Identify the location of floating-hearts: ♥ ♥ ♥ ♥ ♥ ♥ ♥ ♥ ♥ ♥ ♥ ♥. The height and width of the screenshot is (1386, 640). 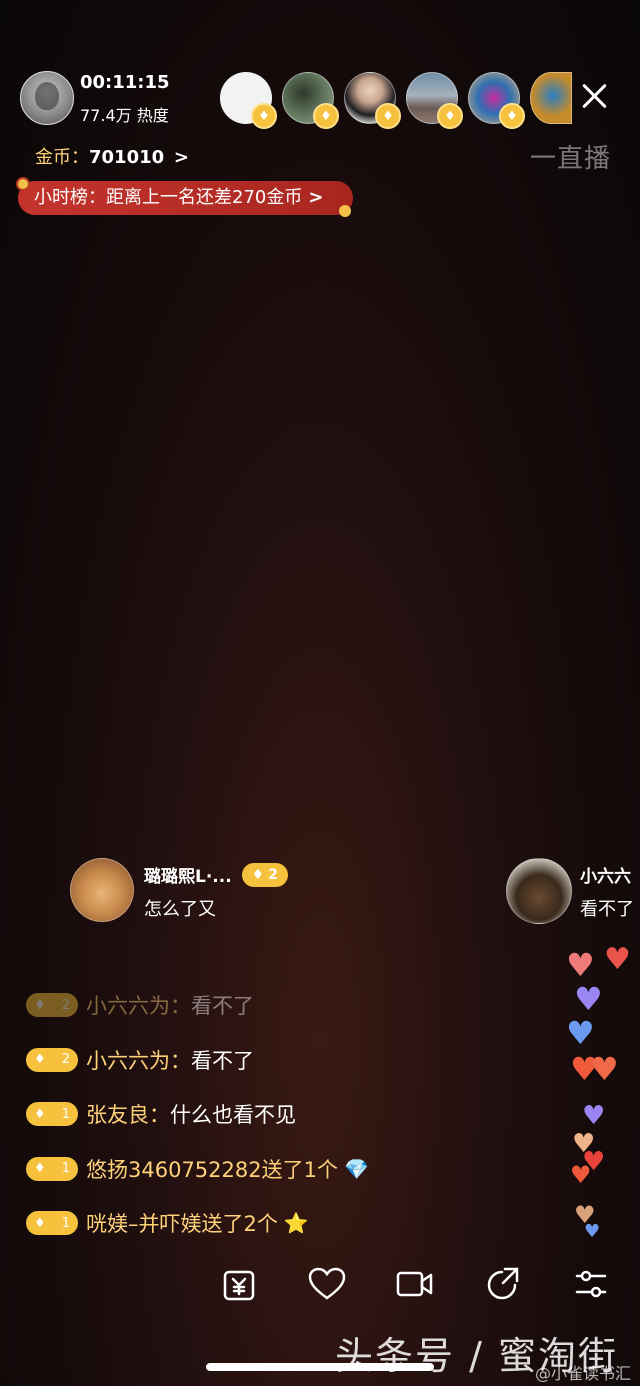
(600, 1100).